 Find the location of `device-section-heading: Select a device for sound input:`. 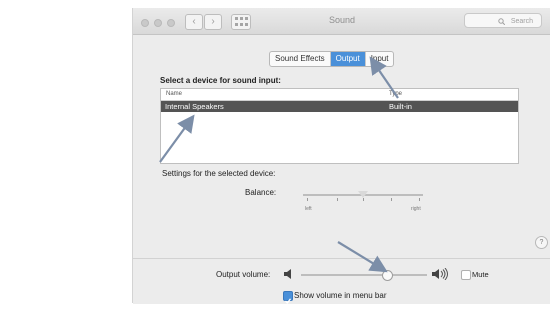

device-section-heading: Select a device for sound input: is located at coordinates (220, 80).